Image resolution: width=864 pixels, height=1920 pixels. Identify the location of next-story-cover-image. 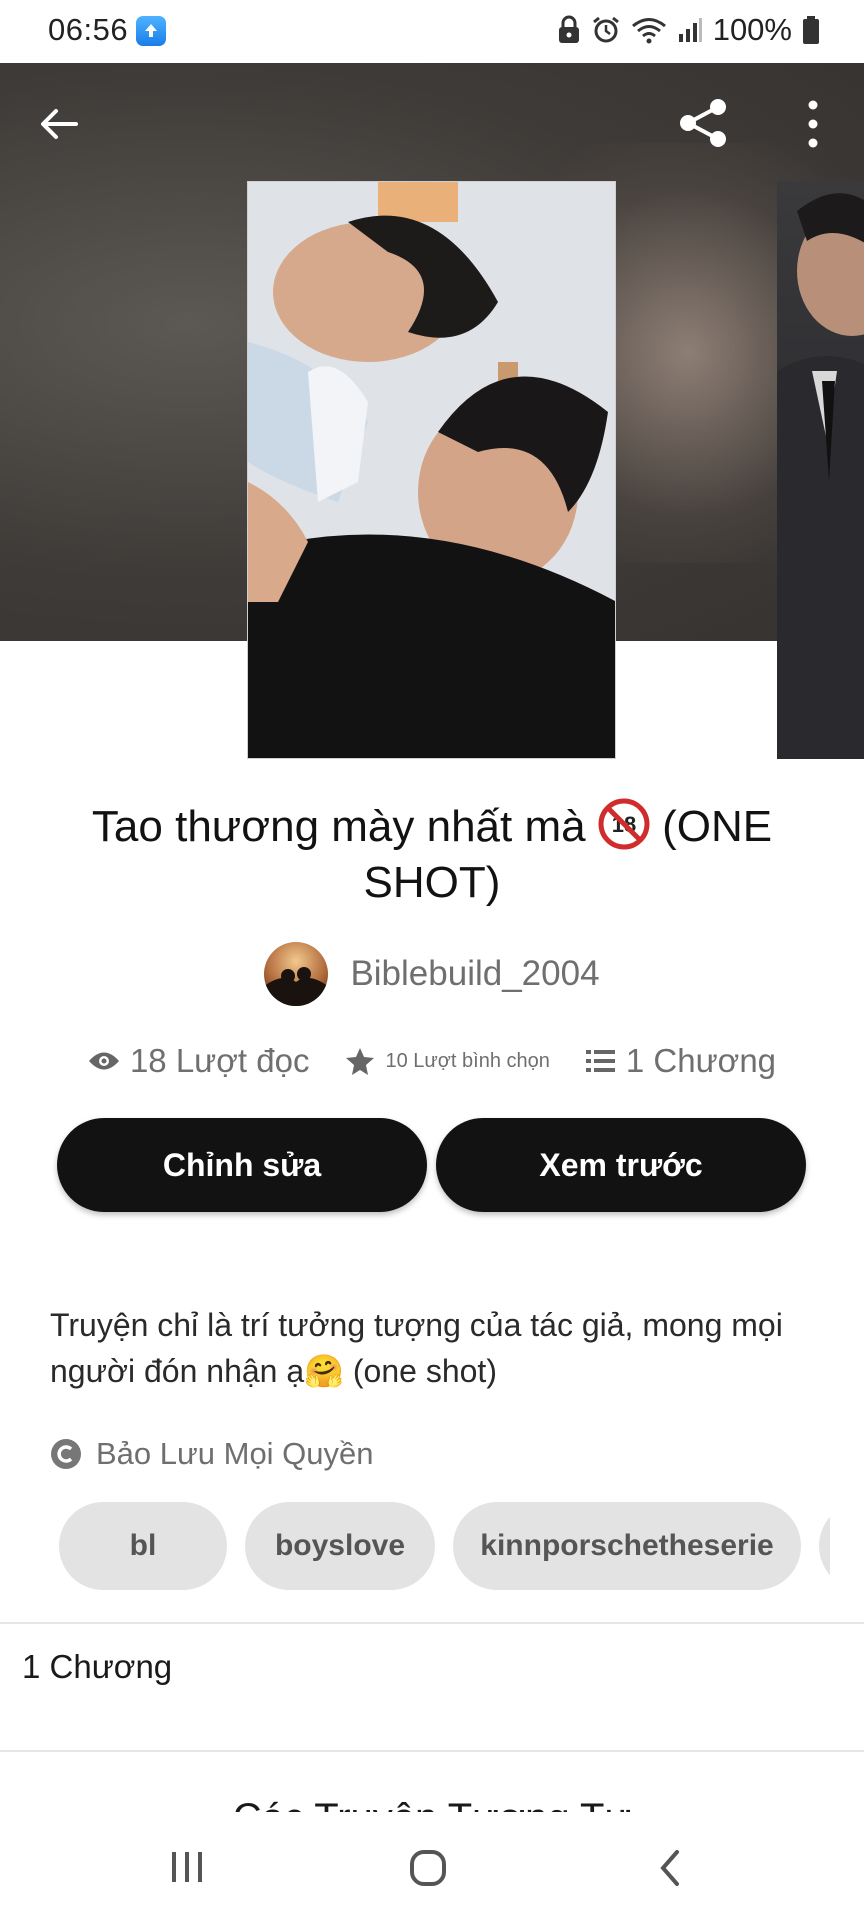
(820, 470).